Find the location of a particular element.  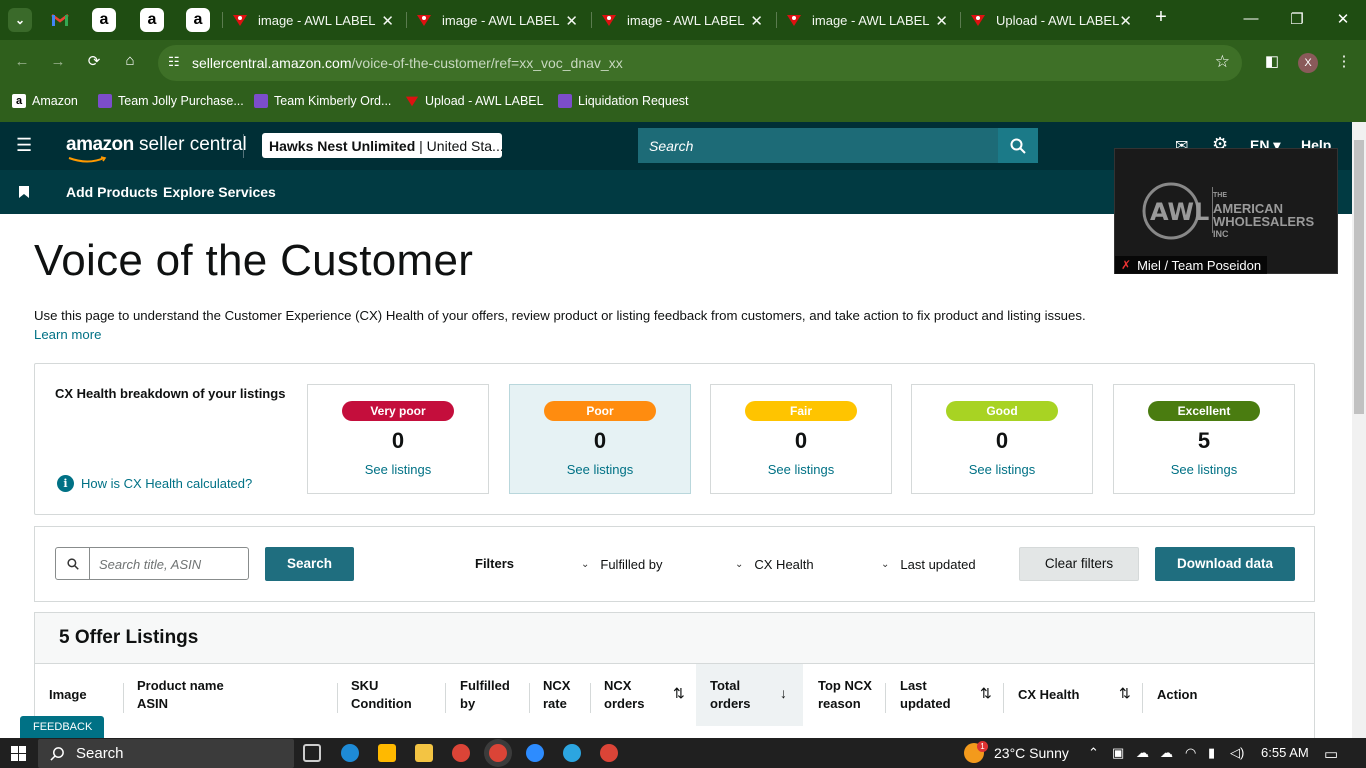

taskbar-search: Search is located at coordinates (166, 753).